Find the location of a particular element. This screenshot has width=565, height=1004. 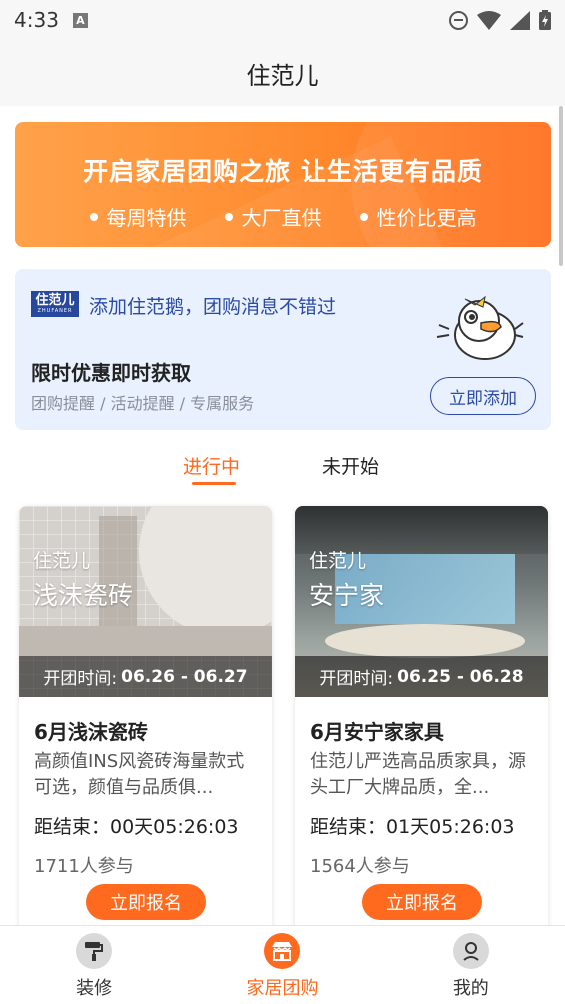

nav-item-renovation: 装修 is located at coordinates (94, 965).